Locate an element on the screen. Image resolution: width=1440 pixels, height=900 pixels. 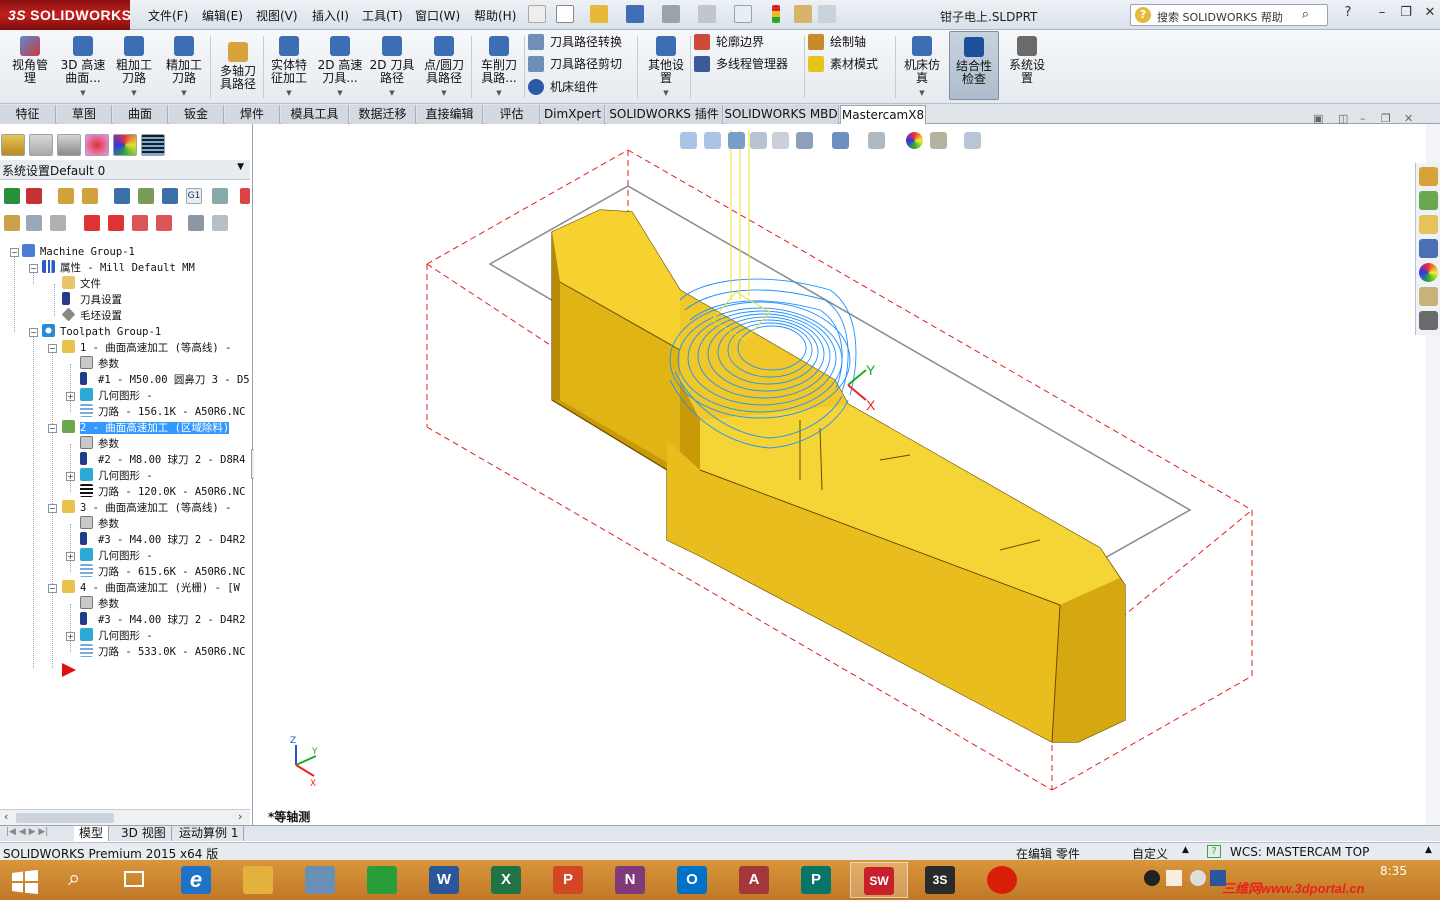
tab-weldments: 焊件 is located at coordinates (252, 114).